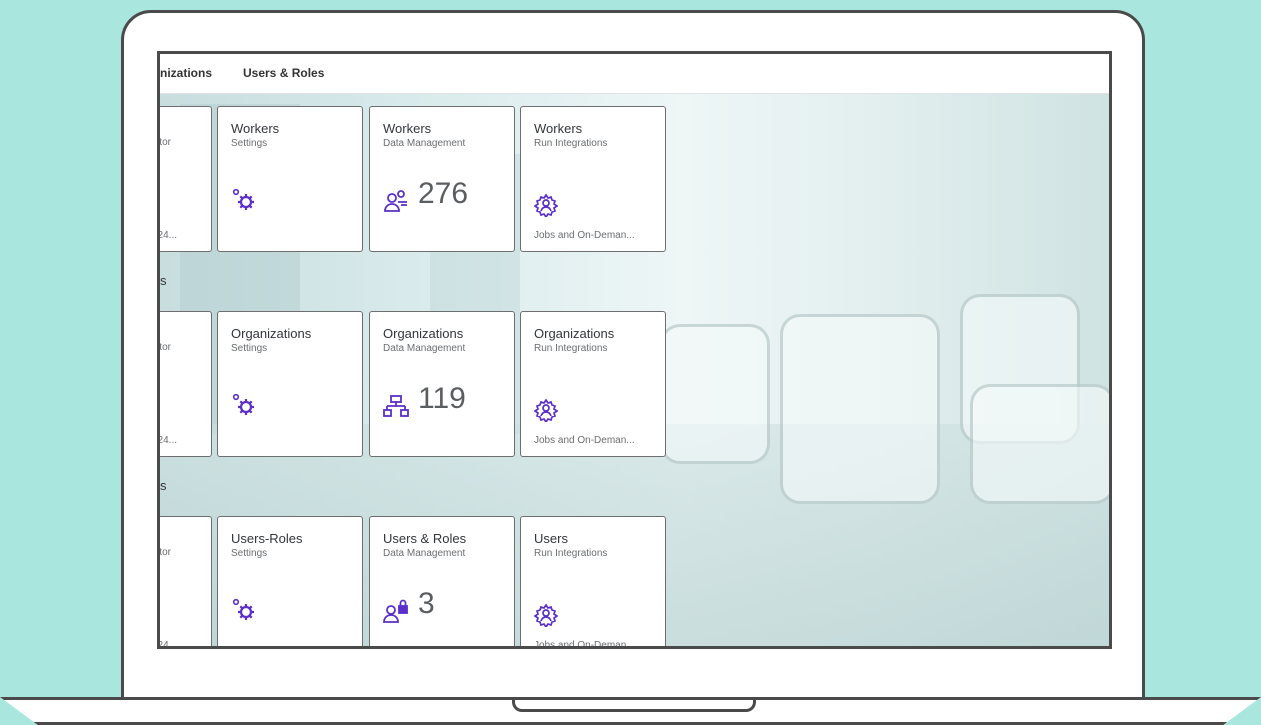 Image resolution: width=1261 pixels, height=725 pixels. What do you see at coordinates (426, 603) in the screenshot?
I see `tile-count: 3` at bounding box center [426, 603].